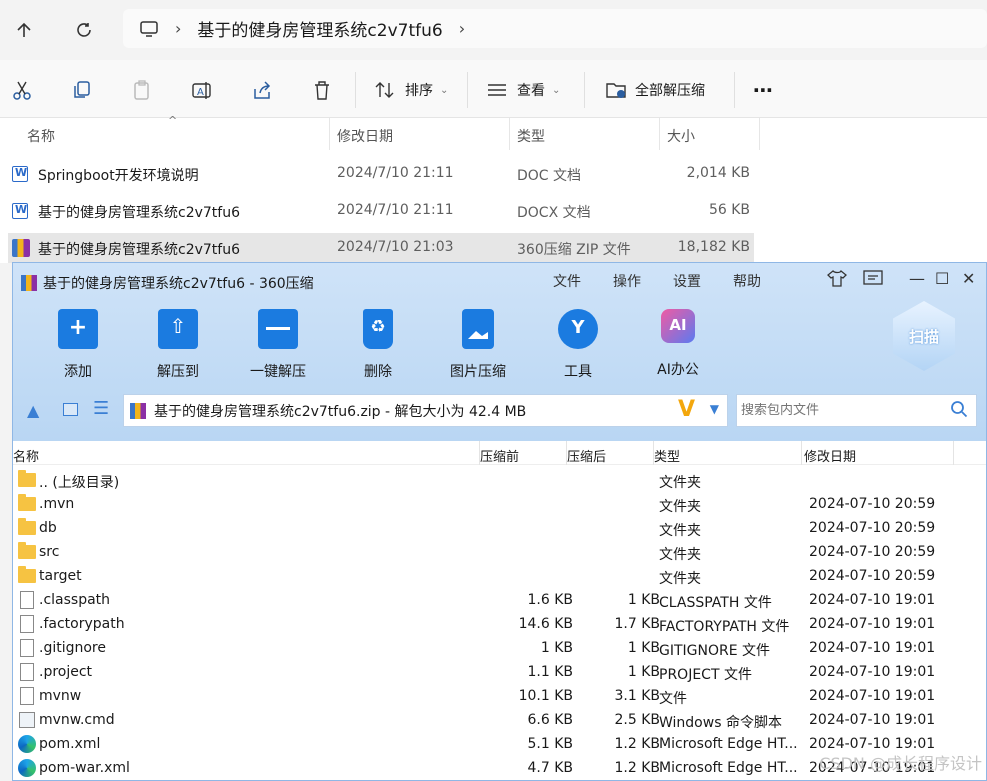 The height and width of the screenshot is (781, 987). I want to click on thumbnail-view-icon, so click(70, 409).